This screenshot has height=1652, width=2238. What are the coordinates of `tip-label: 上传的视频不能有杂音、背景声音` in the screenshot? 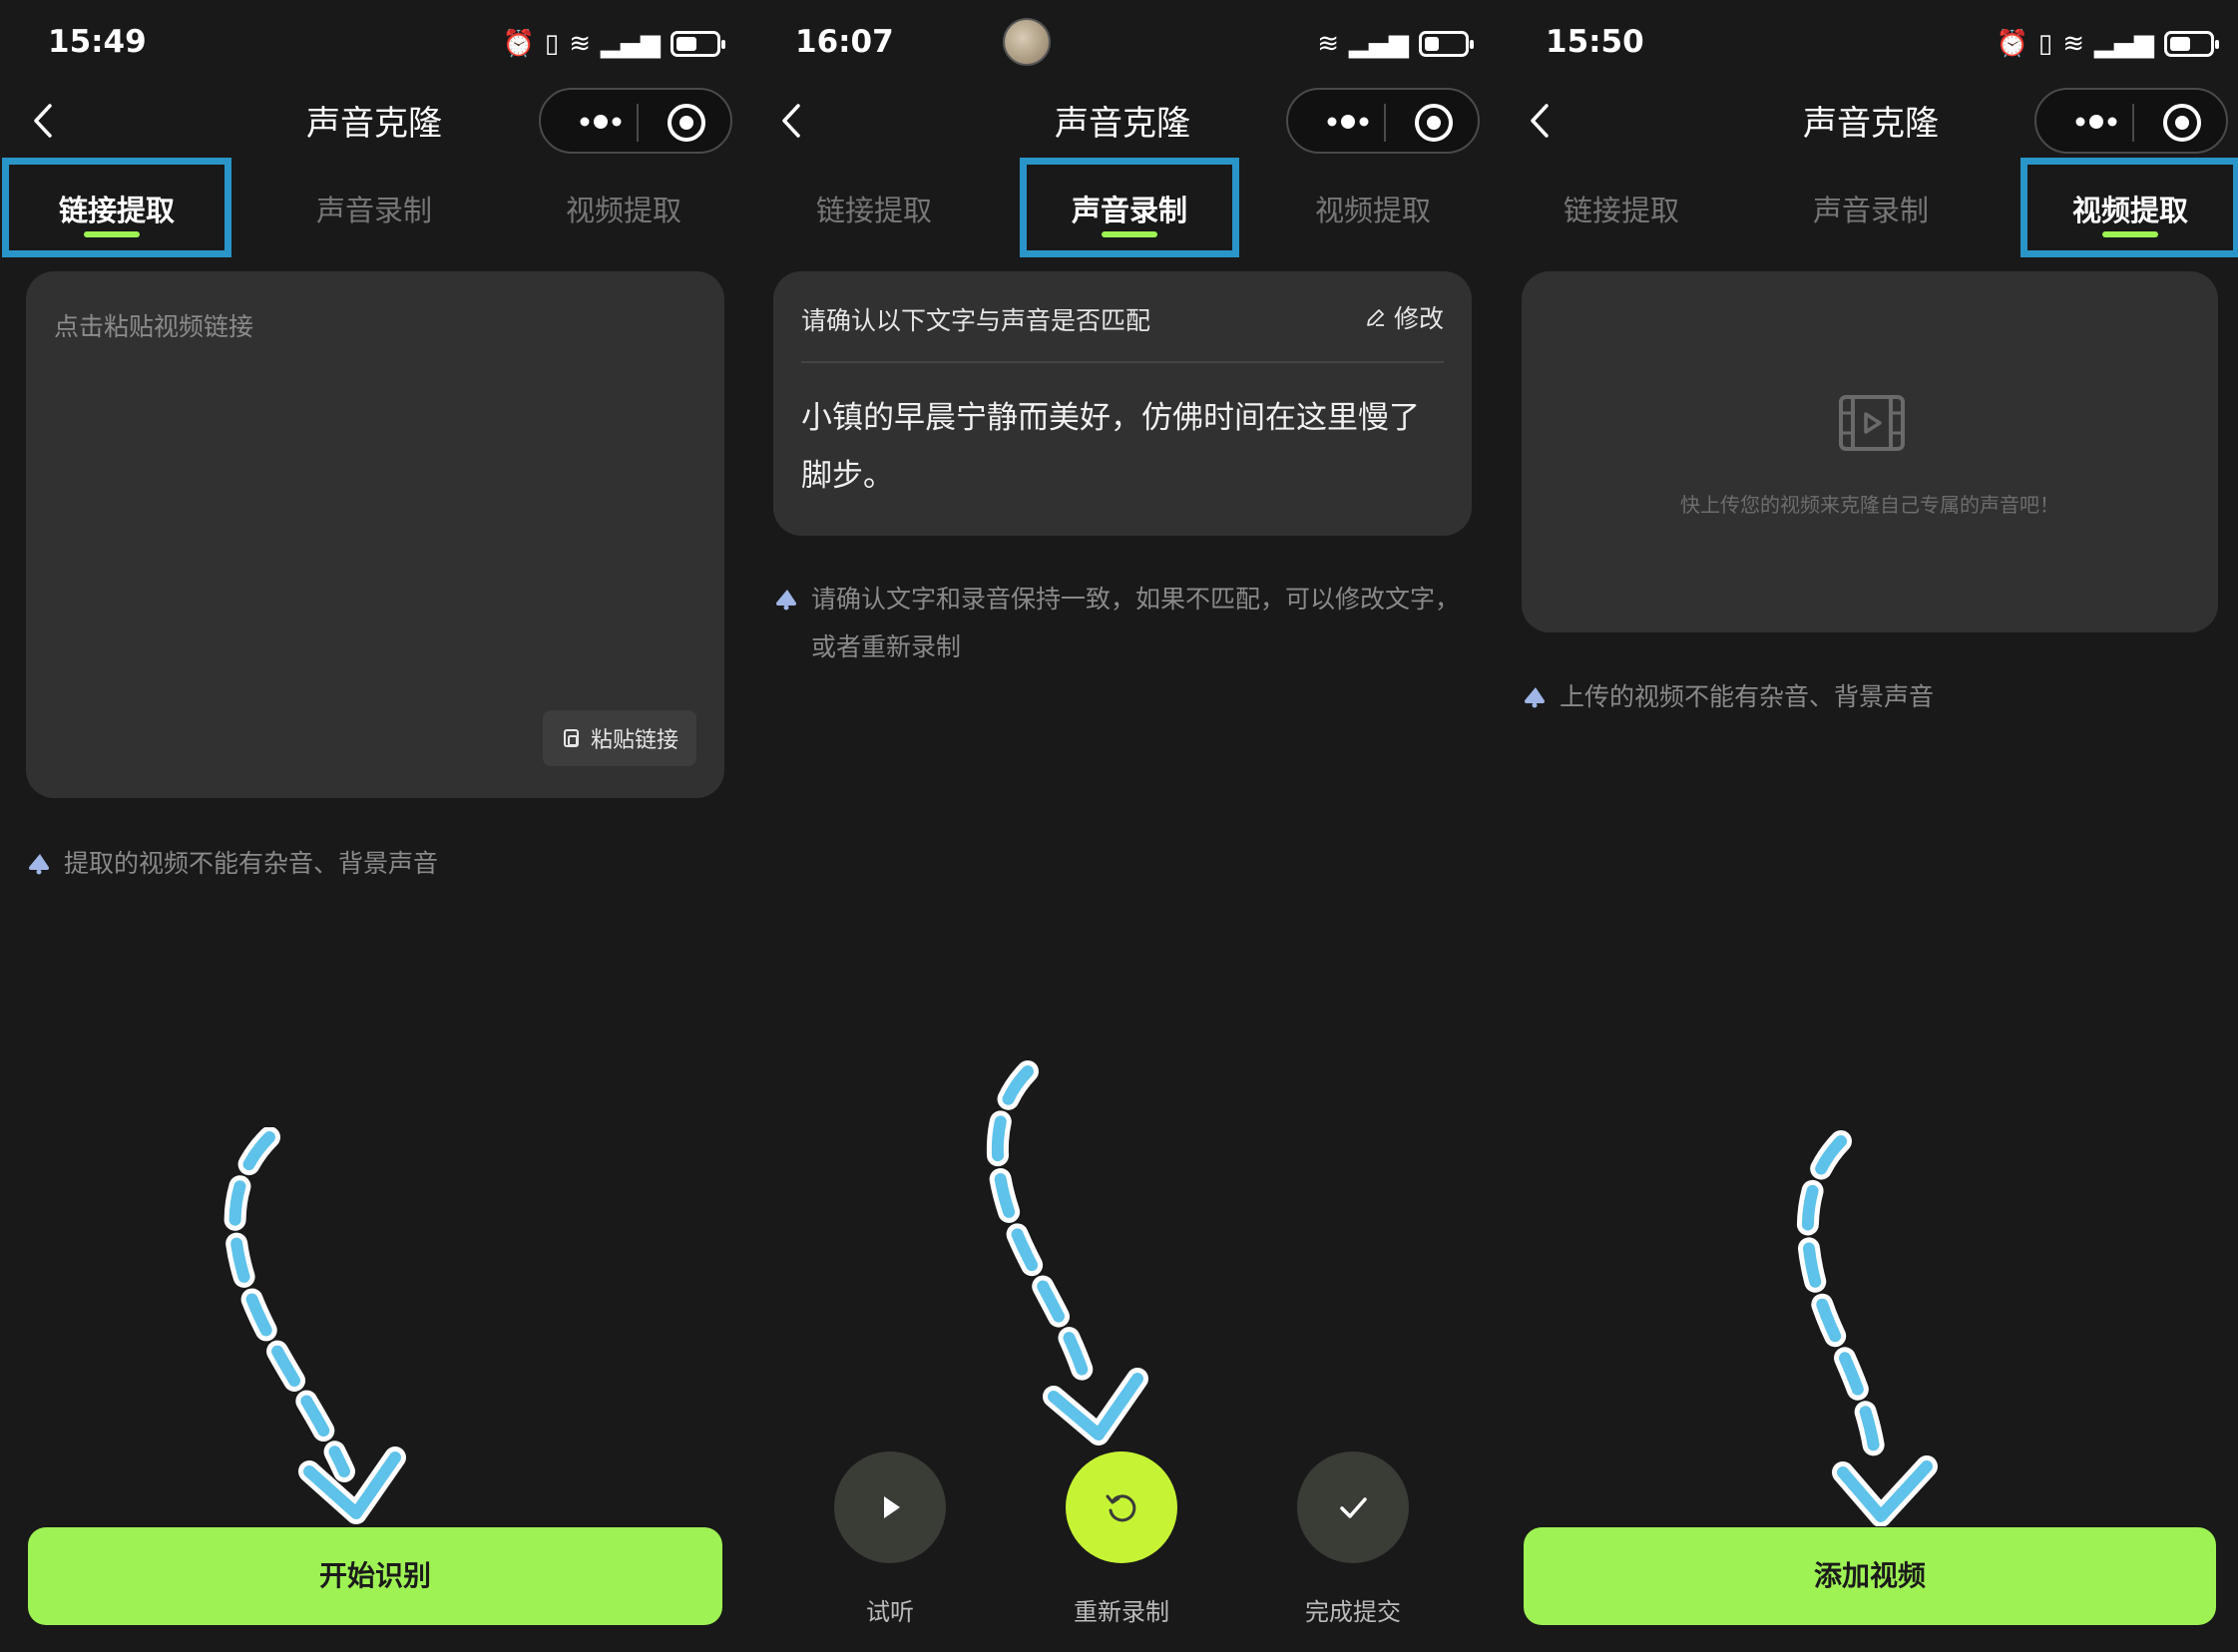 It's located at (1747, 697).